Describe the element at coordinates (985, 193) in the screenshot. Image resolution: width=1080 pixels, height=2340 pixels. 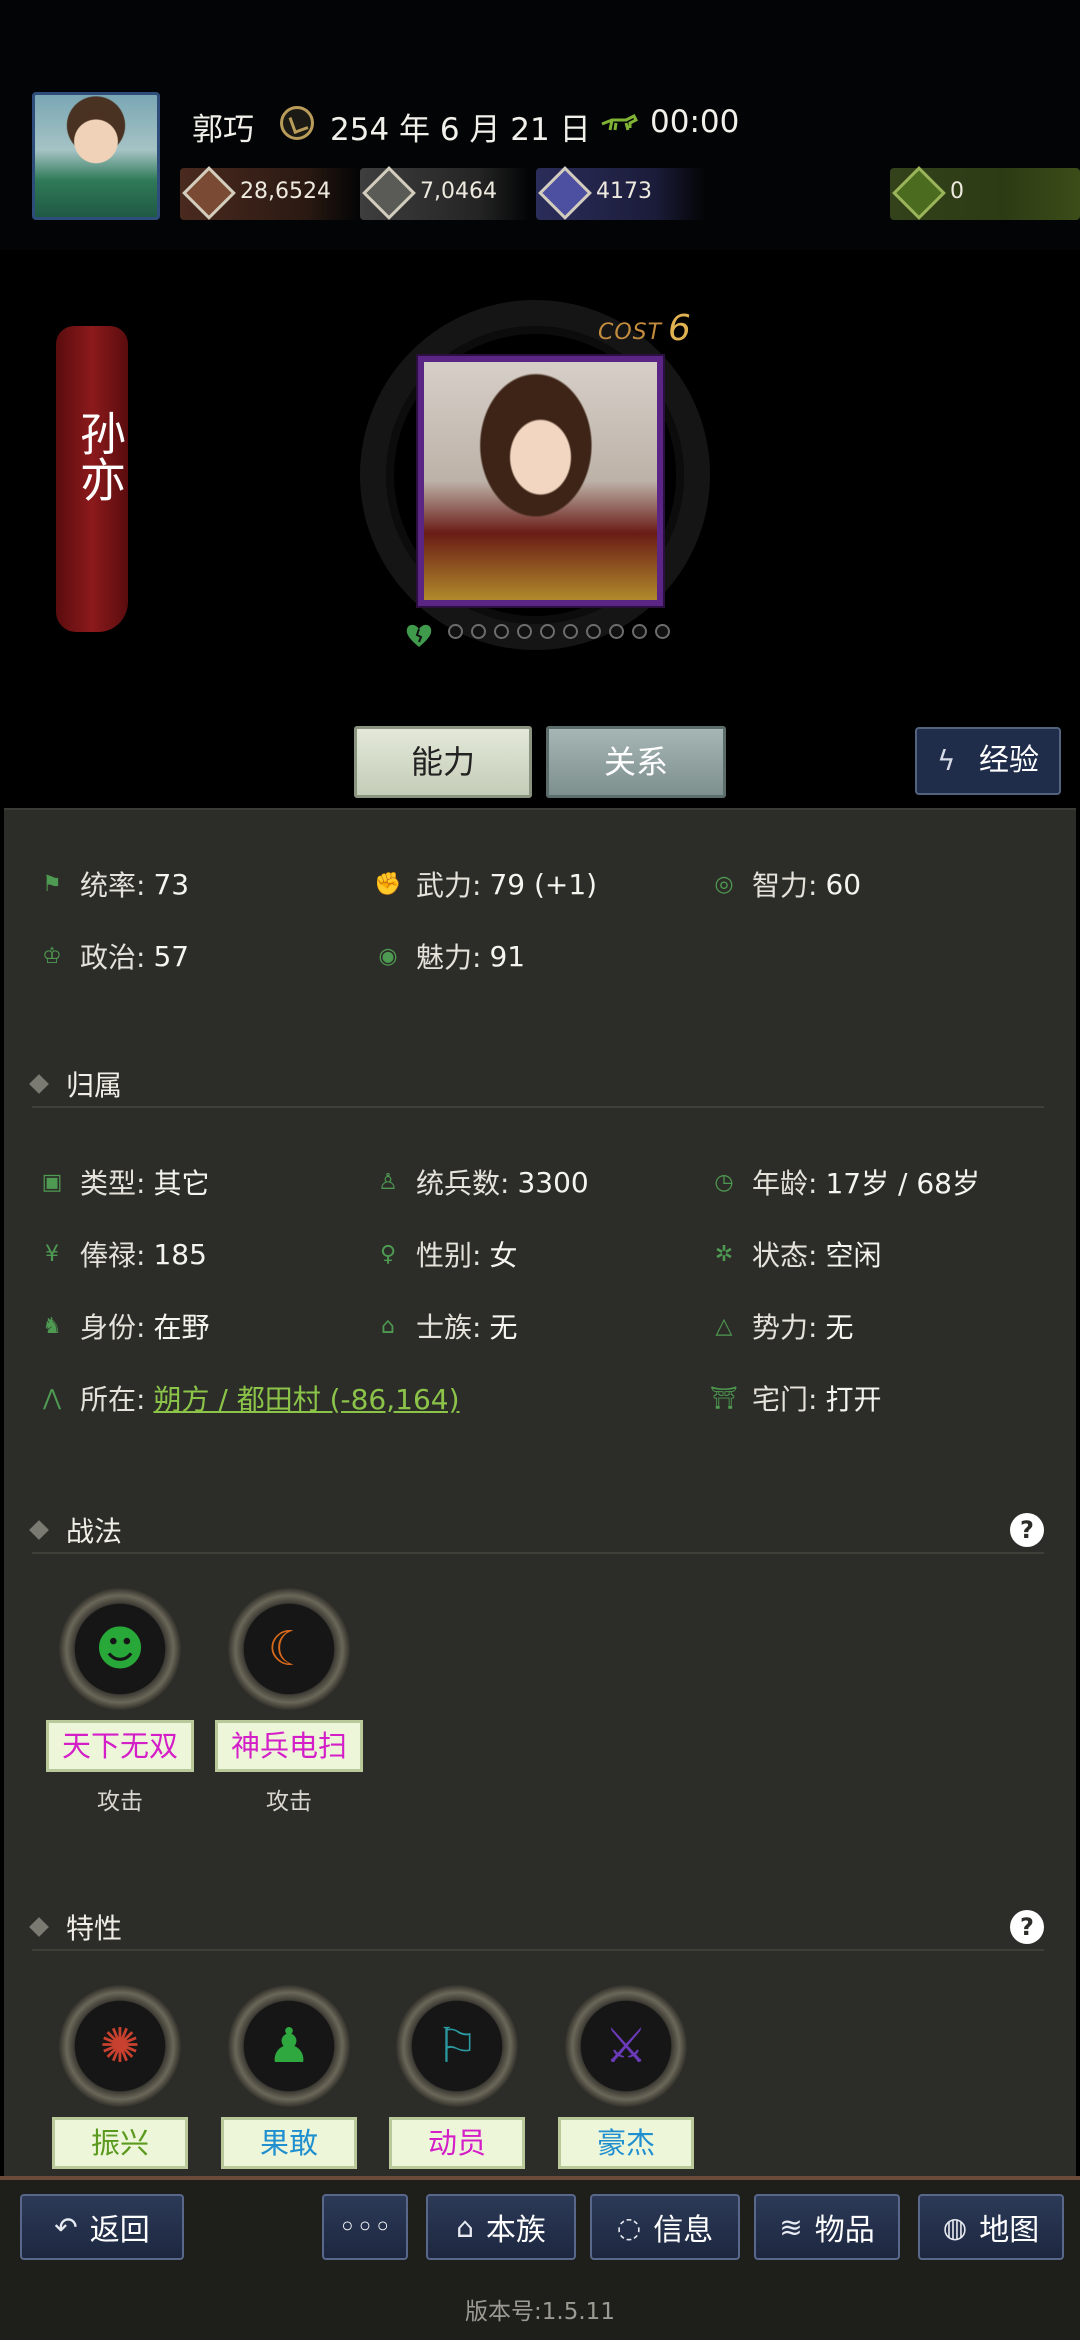
I see `bag-resource: 0` at that location.